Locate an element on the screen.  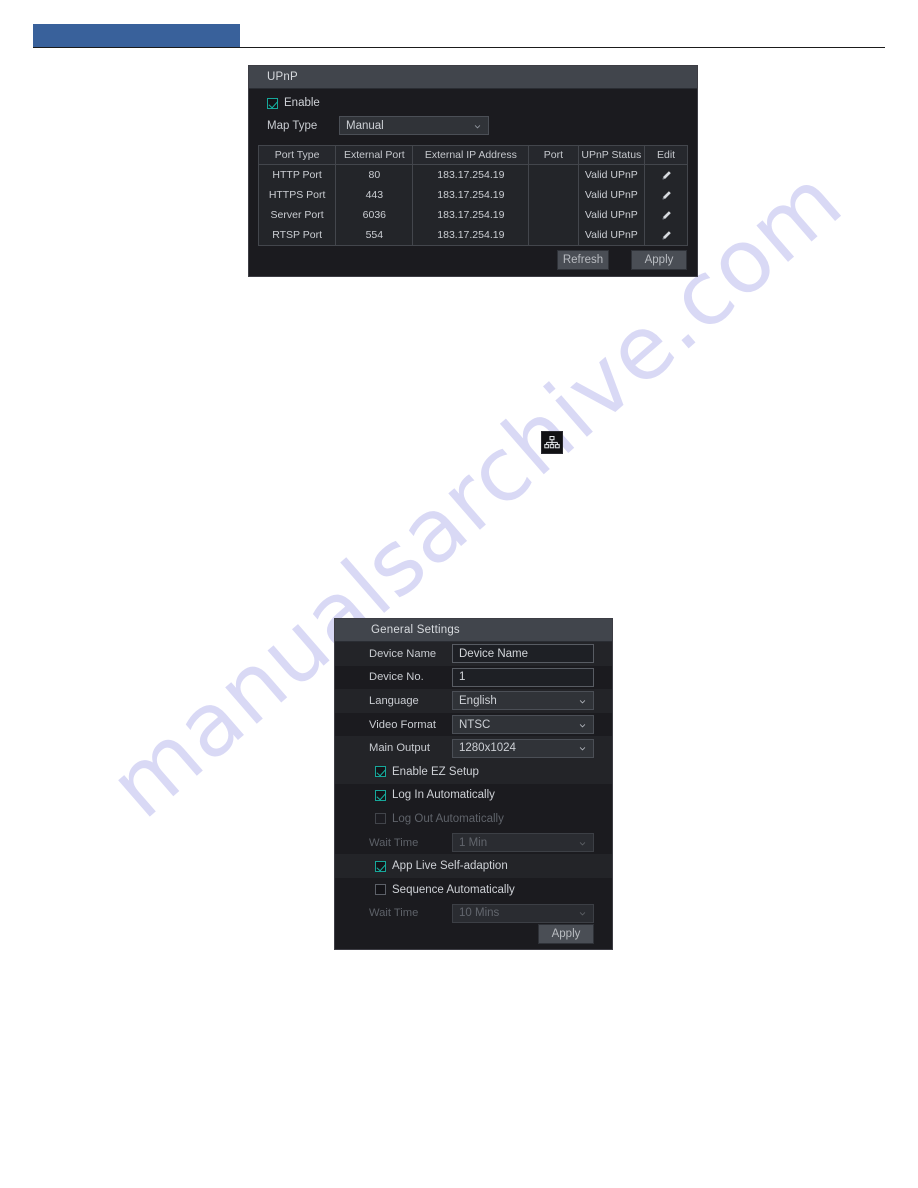
app-live-self-adaption-row: App Live Self-adaption is located at coordinates (473, 866).